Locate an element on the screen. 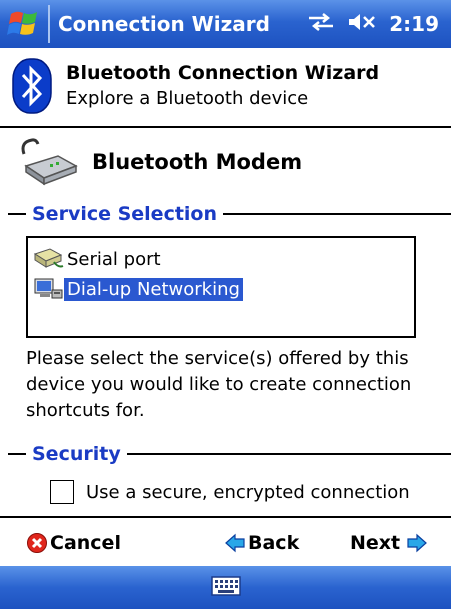 The width and height of the screenshot is (451, 609). device-row: Bluetooth Modem is located at coordinates (225, 162).